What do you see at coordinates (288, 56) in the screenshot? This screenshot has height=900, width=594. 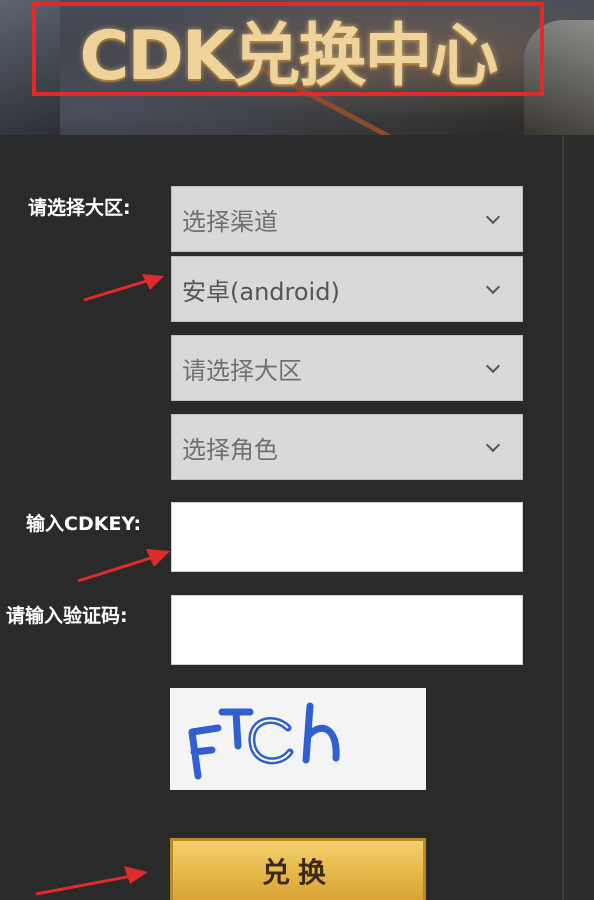 I see `page-title: CDK兑换中心` at bounding box center [288, 56].